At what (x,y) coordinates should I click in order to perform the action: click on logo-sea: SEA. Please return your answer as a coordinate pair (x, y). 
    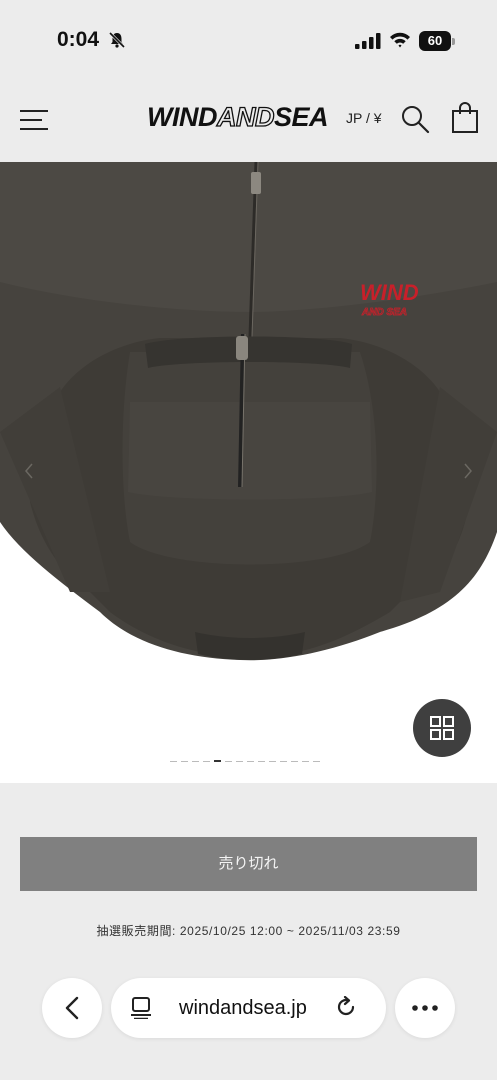
    Looking at the image, I should click on (301, 117).